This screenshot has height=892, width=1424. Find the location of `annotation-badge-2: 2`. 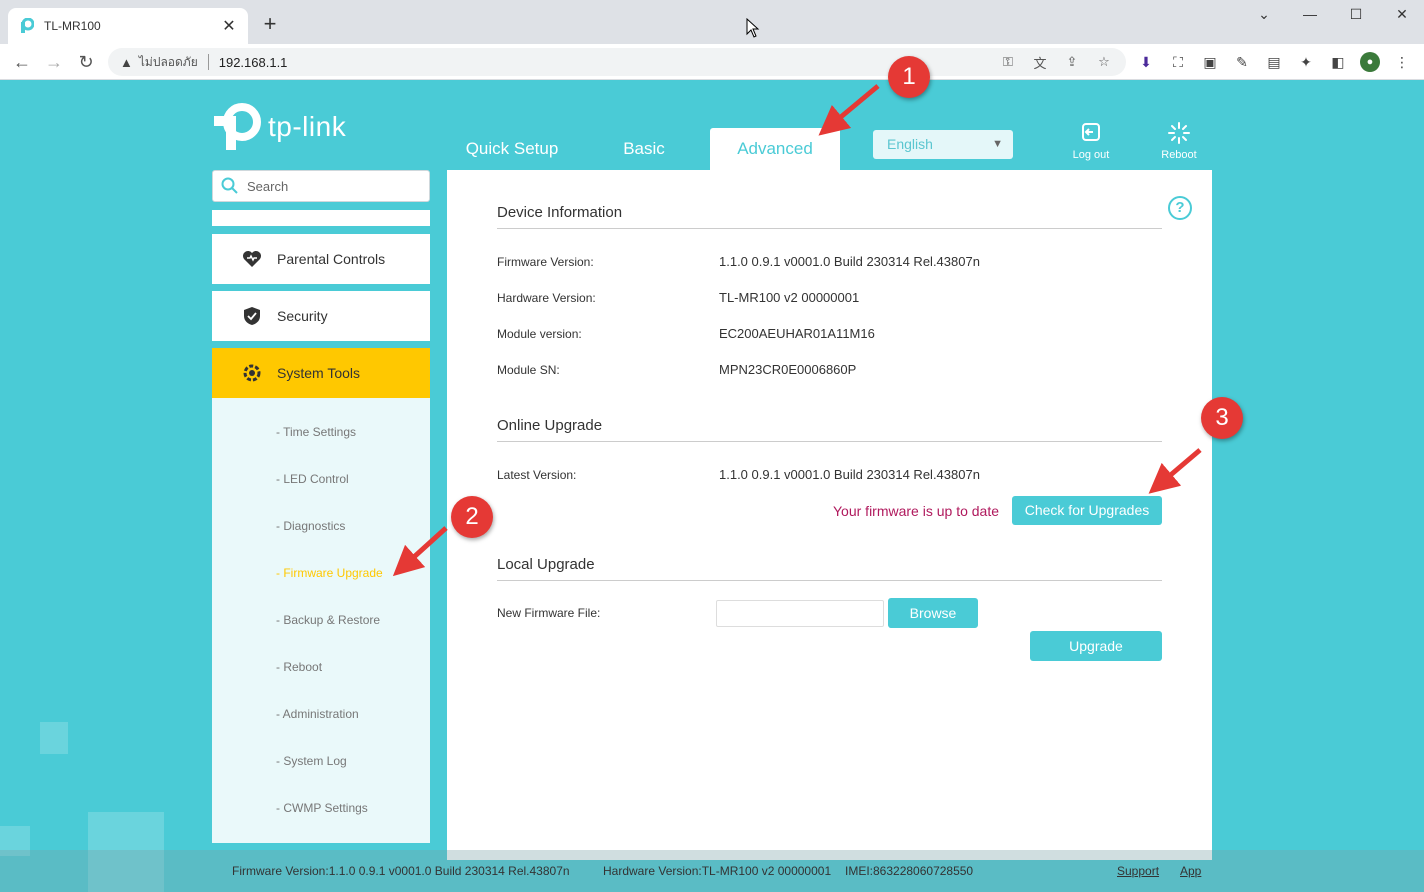

annotation-badge-2: 2 is located at coordinates (472, 517).